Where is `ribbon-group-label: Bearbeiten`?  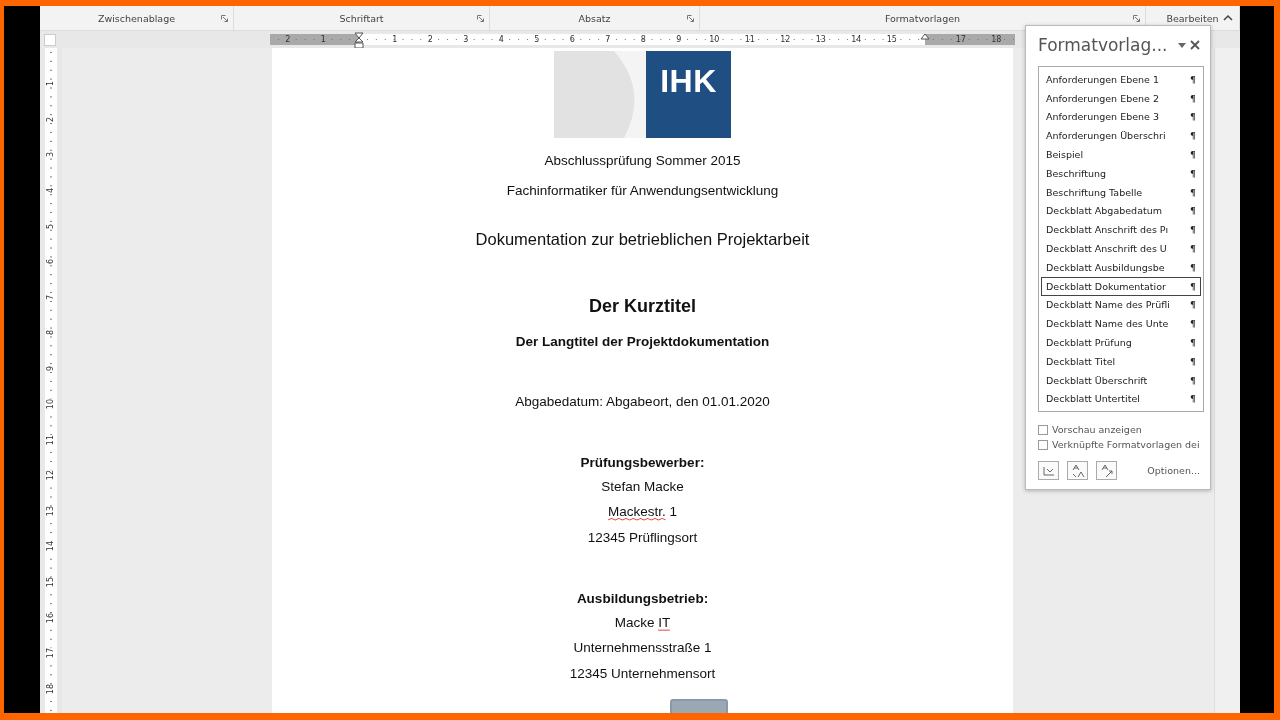 ribbon-group-label: Bearbeiten is located at coordinates (1192, 18).